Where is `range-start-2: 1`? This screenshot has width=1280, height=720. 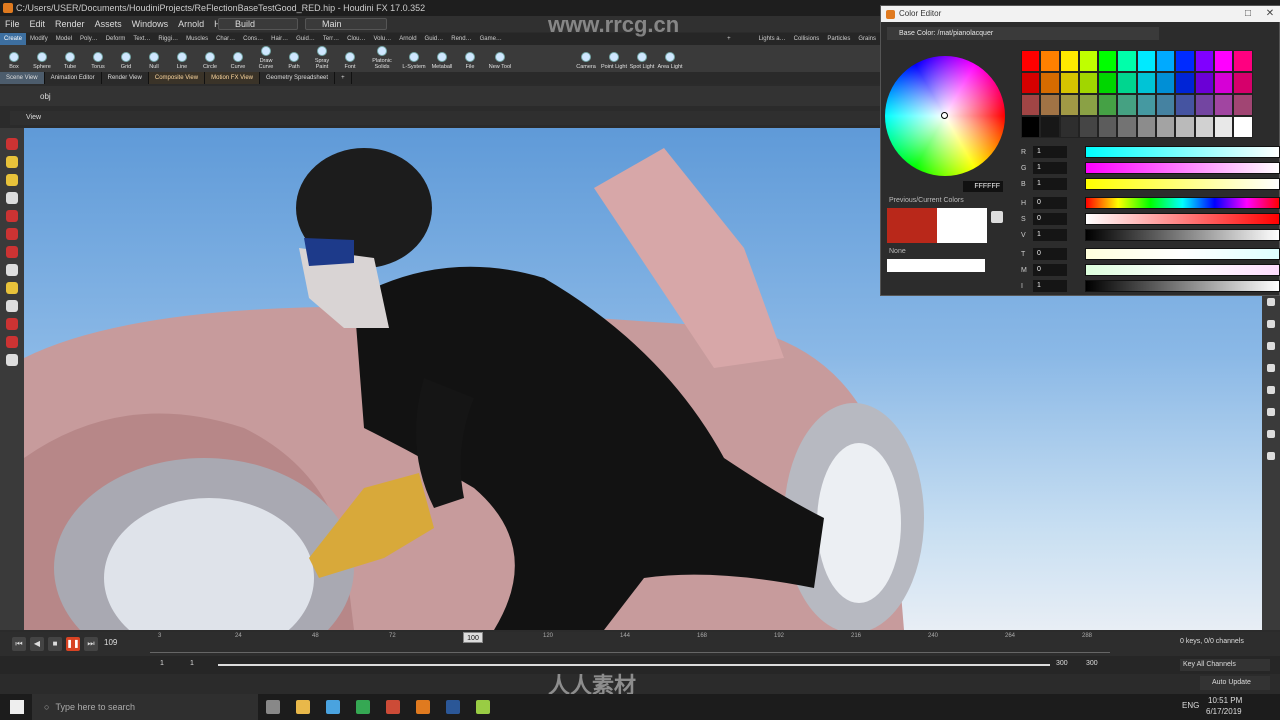 range-start-2: 1 is located at coordinates (192, 663).